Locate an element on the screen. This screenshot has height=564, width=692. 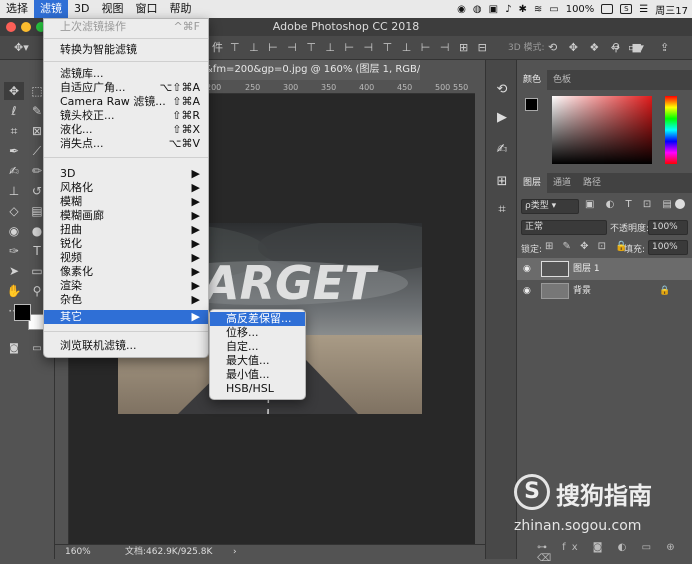
path-selection-tool-icon: ➤ is located at coordinates (14, 271).